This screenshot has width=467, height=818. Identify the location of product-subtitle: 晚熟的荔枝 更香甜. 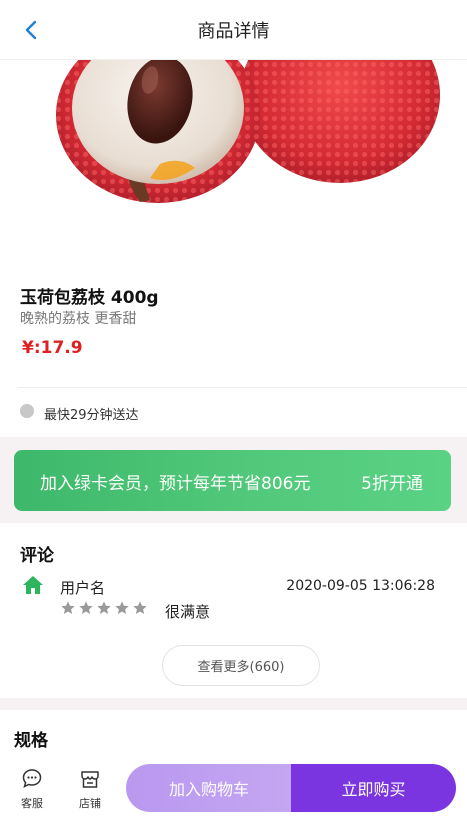
(78, 319).